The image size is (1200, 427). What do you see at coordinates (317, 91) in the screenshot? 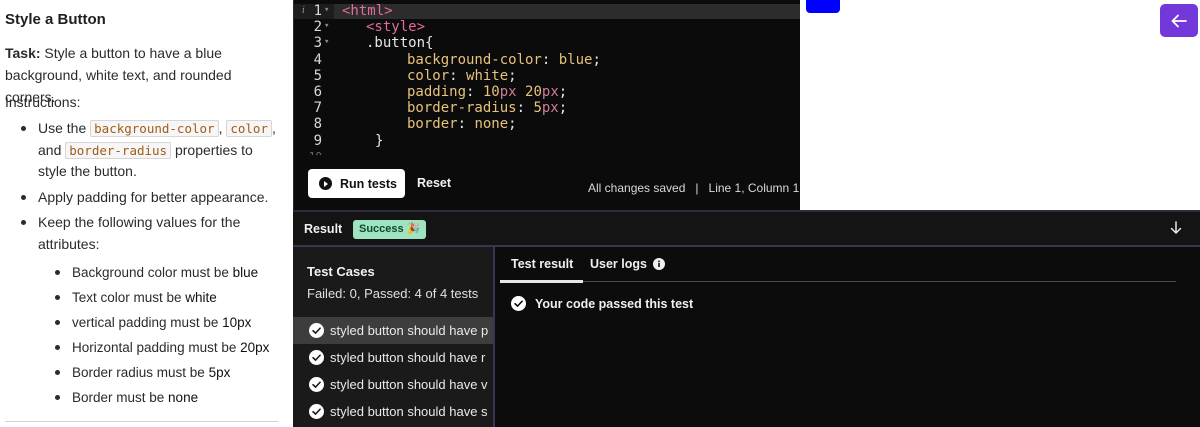
I see `line-number: 6` at bounding box center [317, 91].